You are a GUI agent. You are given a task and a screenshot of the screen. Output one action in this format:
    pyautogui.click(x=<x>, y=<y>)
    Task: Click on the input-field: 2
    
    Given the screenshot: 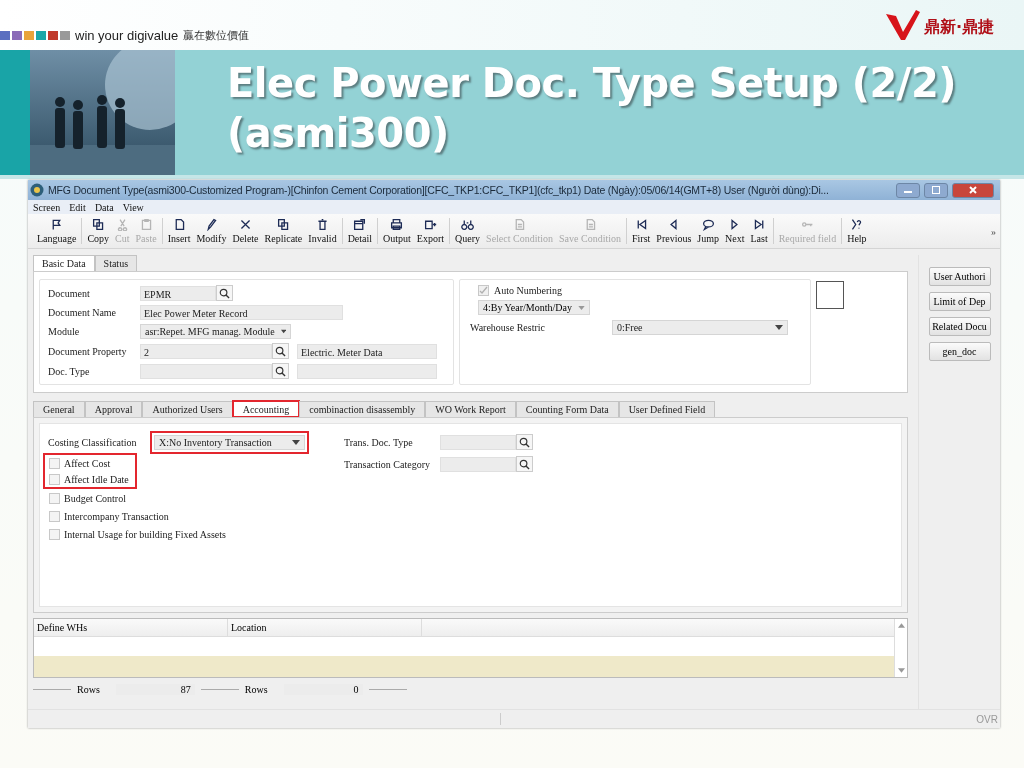 What is the action you would take?
    pyautogui.click(x=206, y=351)
    